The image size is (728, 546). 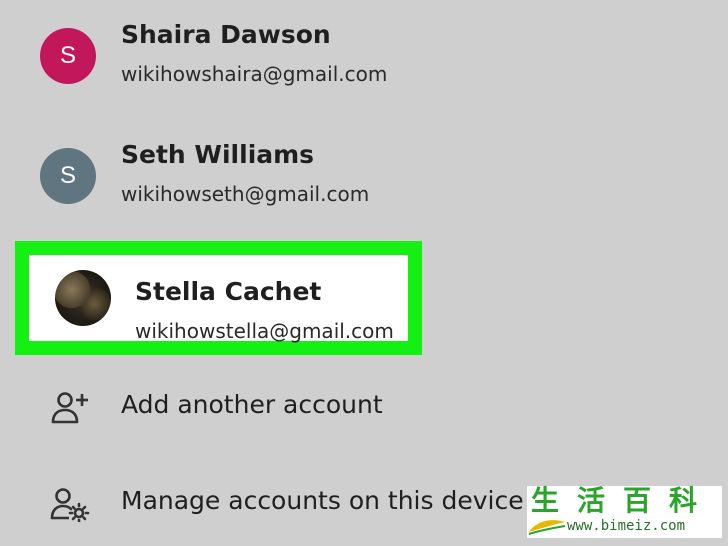 I want to click on watermark-logo-text: 生活百科, so click(x=623, y=500).